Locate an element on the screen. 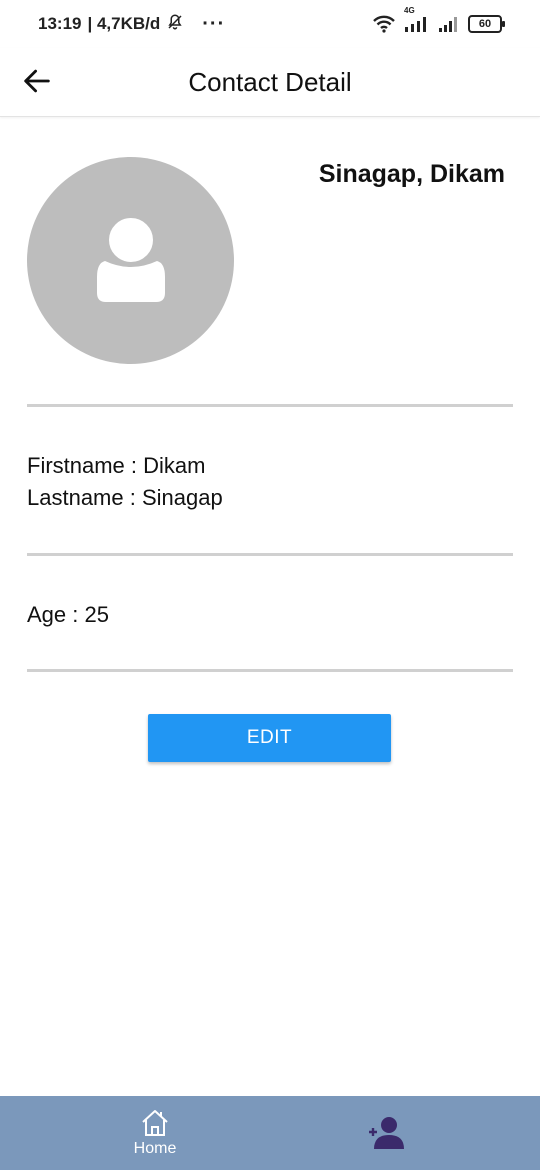  signal-icon: 4G is located at coordinates (417, 19).